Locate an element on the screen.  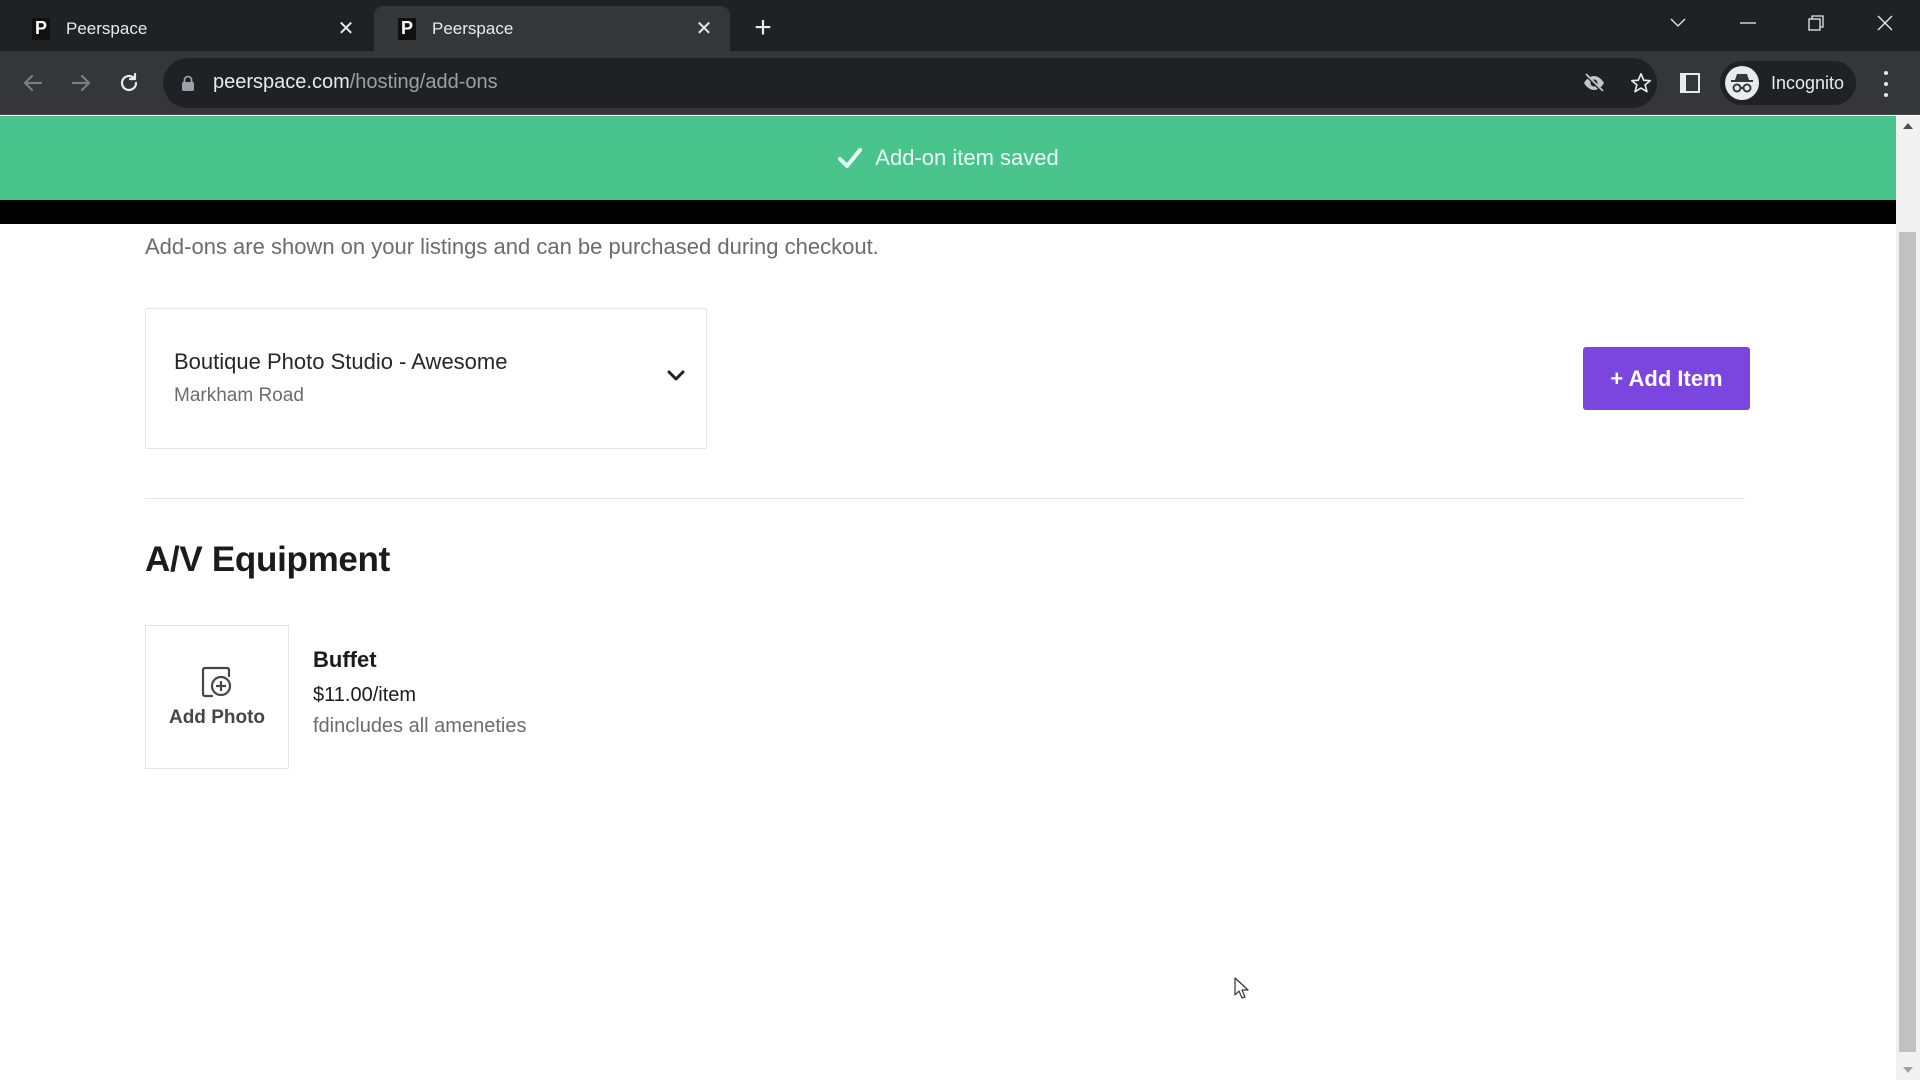
section-title: A/V Equipment is located at coordinates (267, 559).